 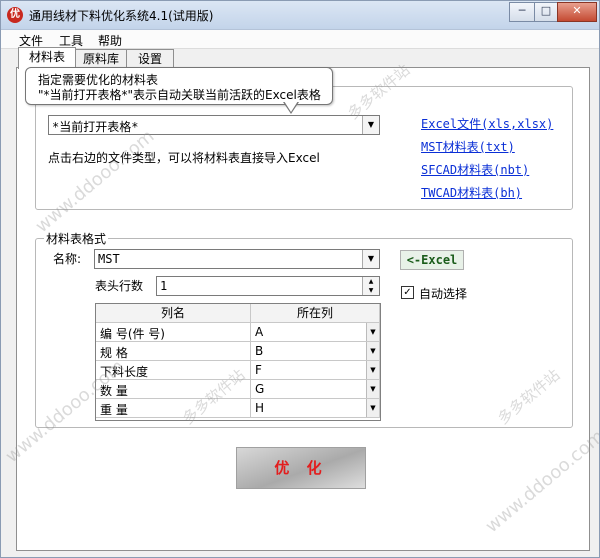 What do you see at coordinates (150, 58) in the screenshot?
I see `tab-settings: 设置` at bounding box center [150, 58].